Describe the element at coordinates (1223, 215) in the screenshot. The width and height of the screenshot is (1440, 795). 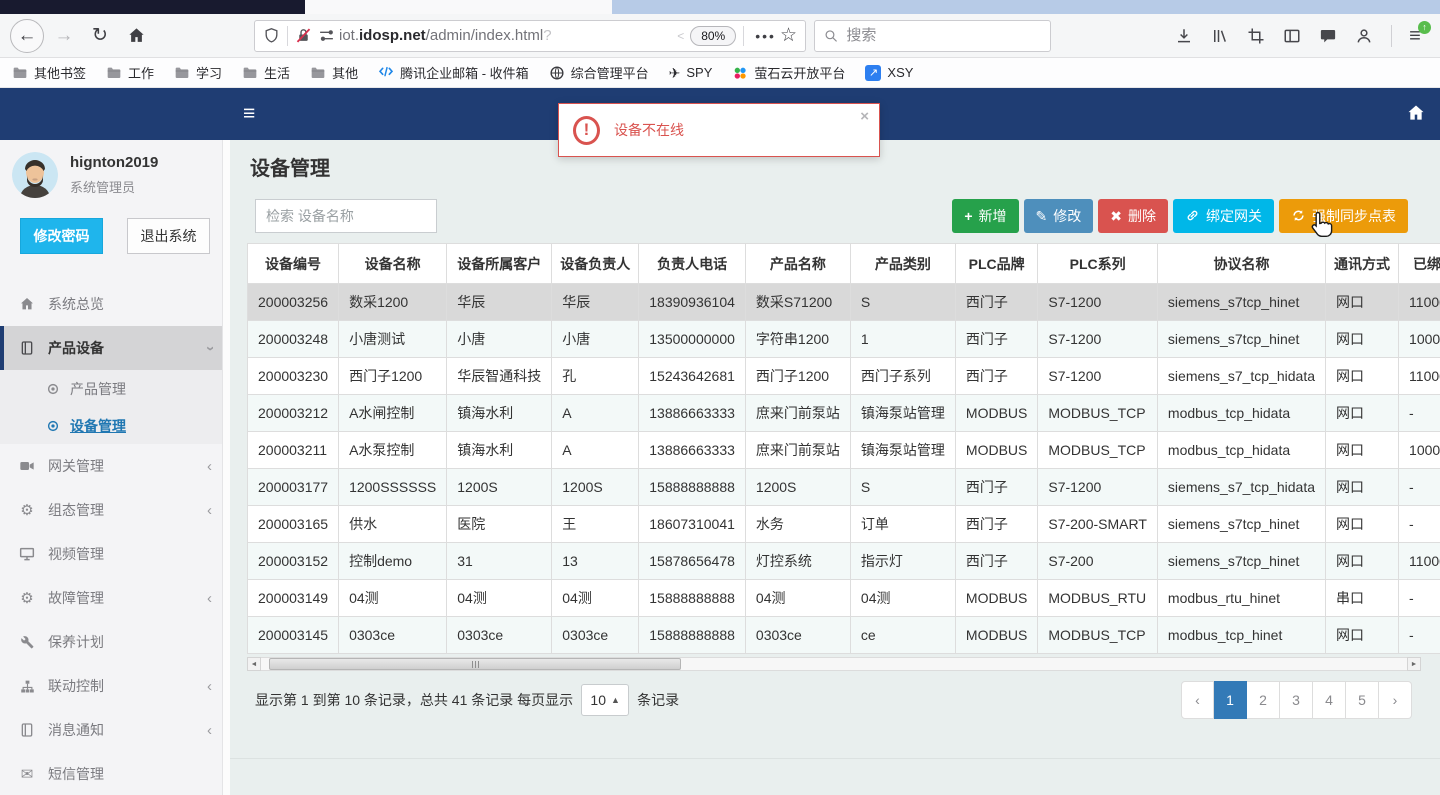
I see `bind-gateway-button: 绑定网关` at that location.